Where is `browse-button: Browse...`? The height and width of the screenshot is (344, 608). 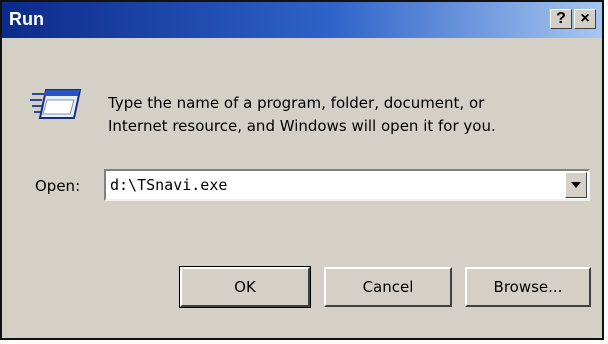 browse-button: Browse... is located at coordinates (528, 287).